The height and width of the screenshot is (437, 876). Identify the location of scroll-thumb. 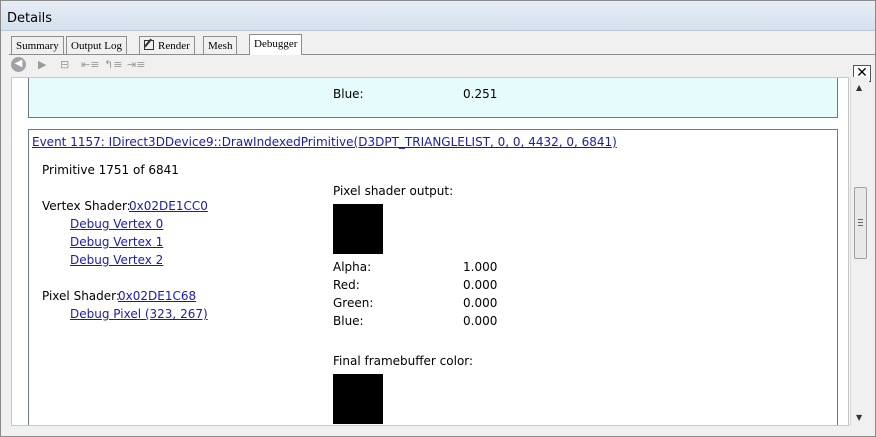
(860, 223).